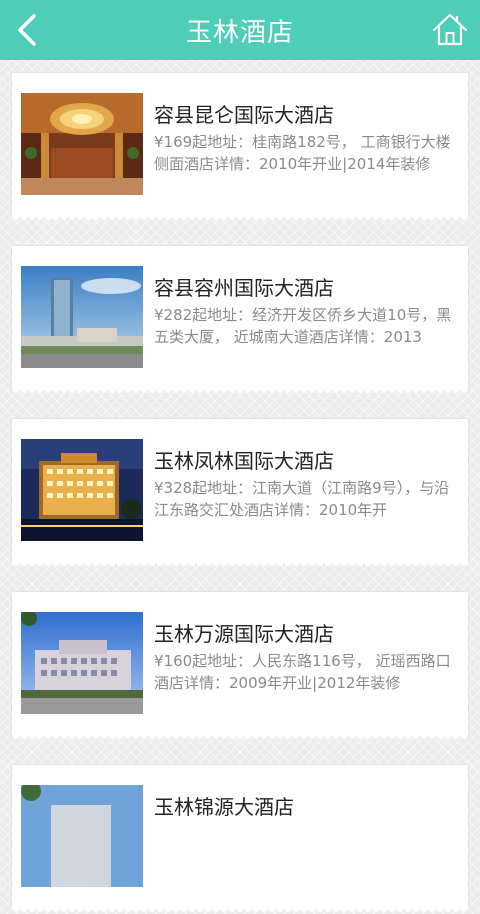  What do you see at coordinates (244, 461) in the screenshot?
I see `hotel-name: 玉林凤林国际大酒店` at bounding box center [244, 461].